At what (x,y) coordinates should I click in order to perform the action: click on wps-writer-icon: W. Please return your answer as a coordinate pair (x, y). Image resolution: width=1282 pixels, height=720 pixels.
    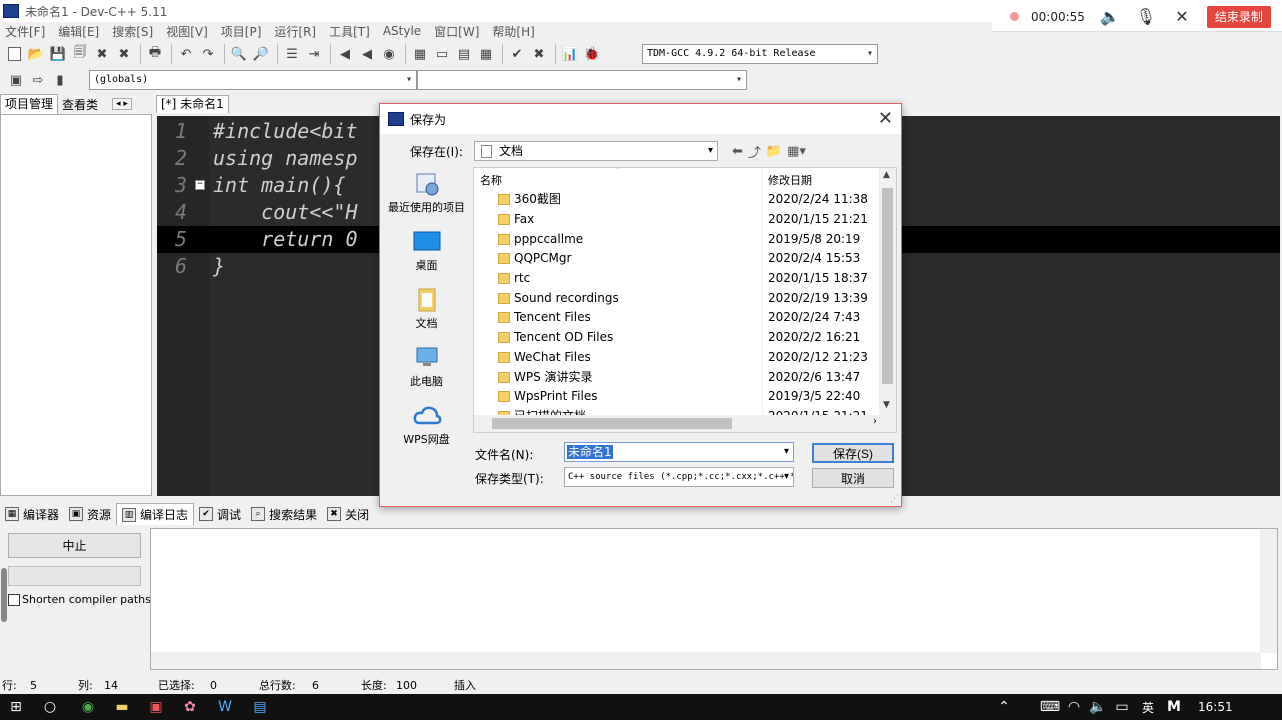
    Looking at the image, I should click on (225, 707).